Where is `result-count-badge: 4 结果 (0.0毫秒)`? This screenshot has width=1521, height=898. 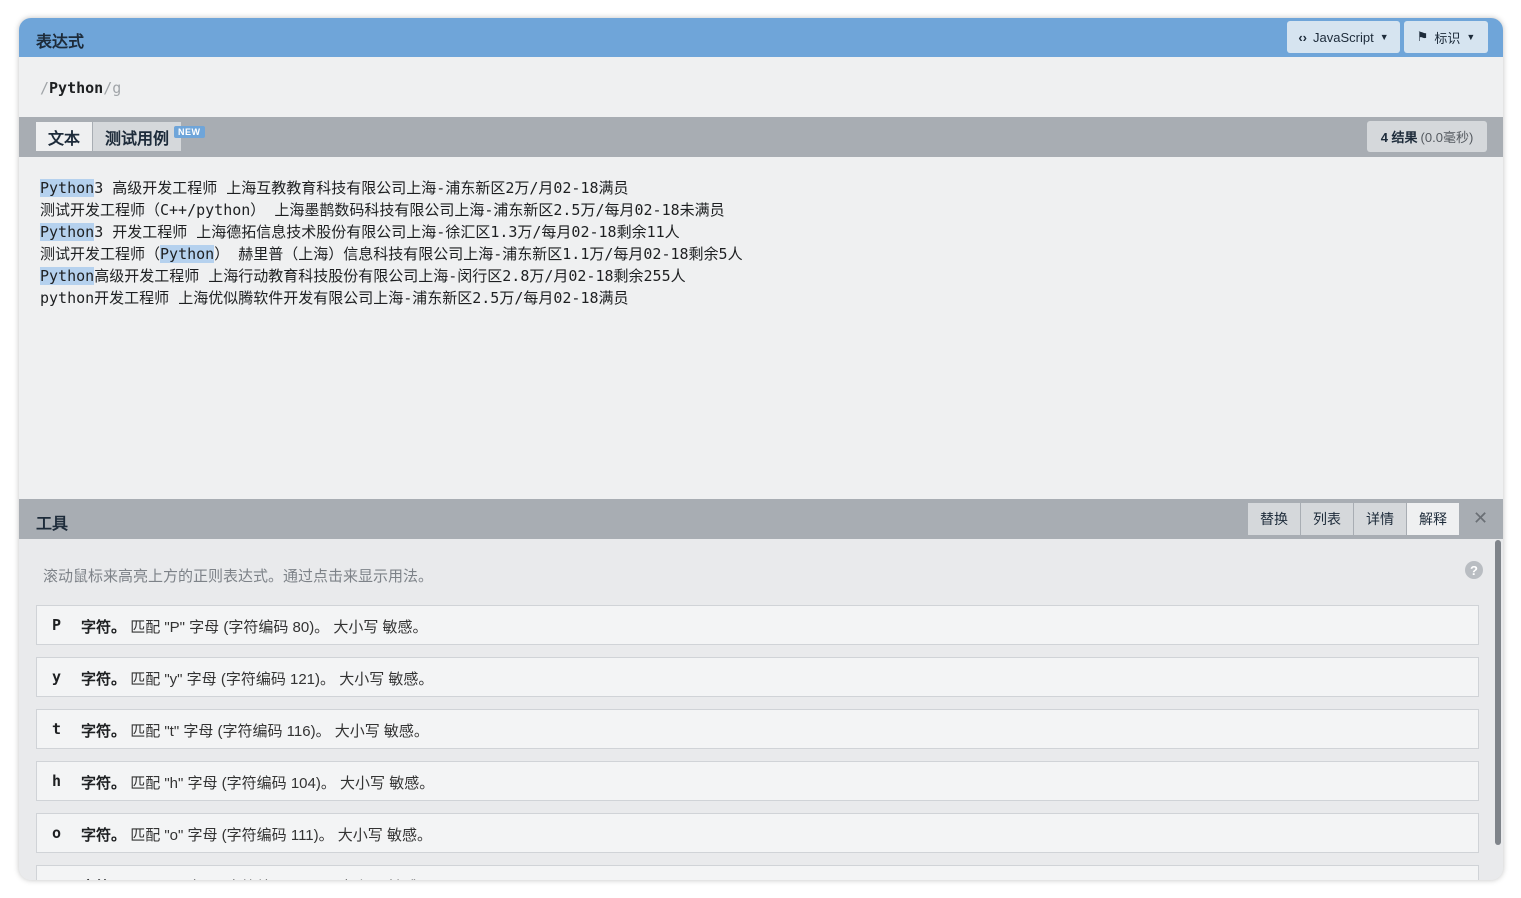
result-count-badge: 4 结果 (0.0毫秒) is located at coordinates (1427, 136).